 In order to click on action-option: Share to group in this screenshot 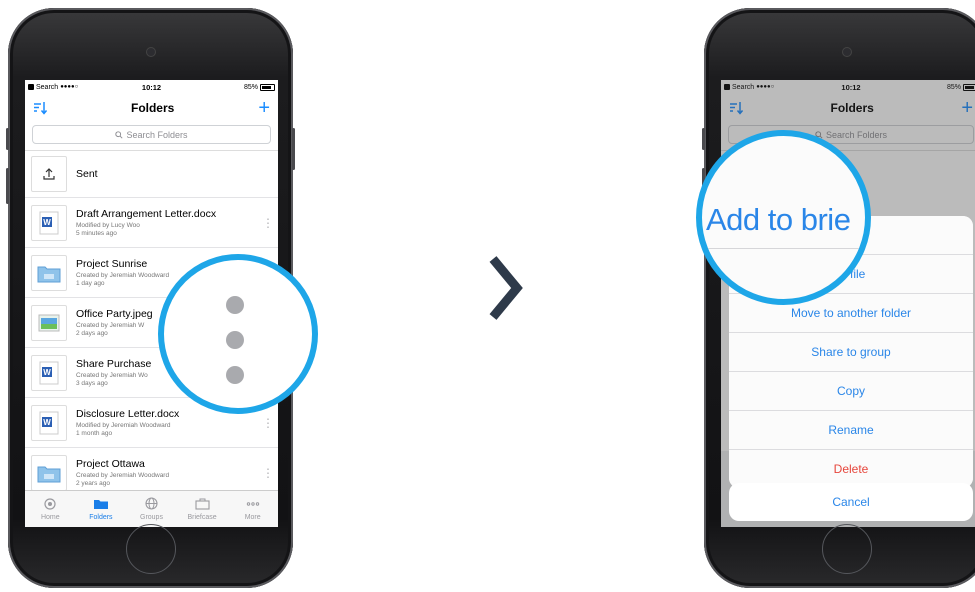, I will do `click(851, 352)`.